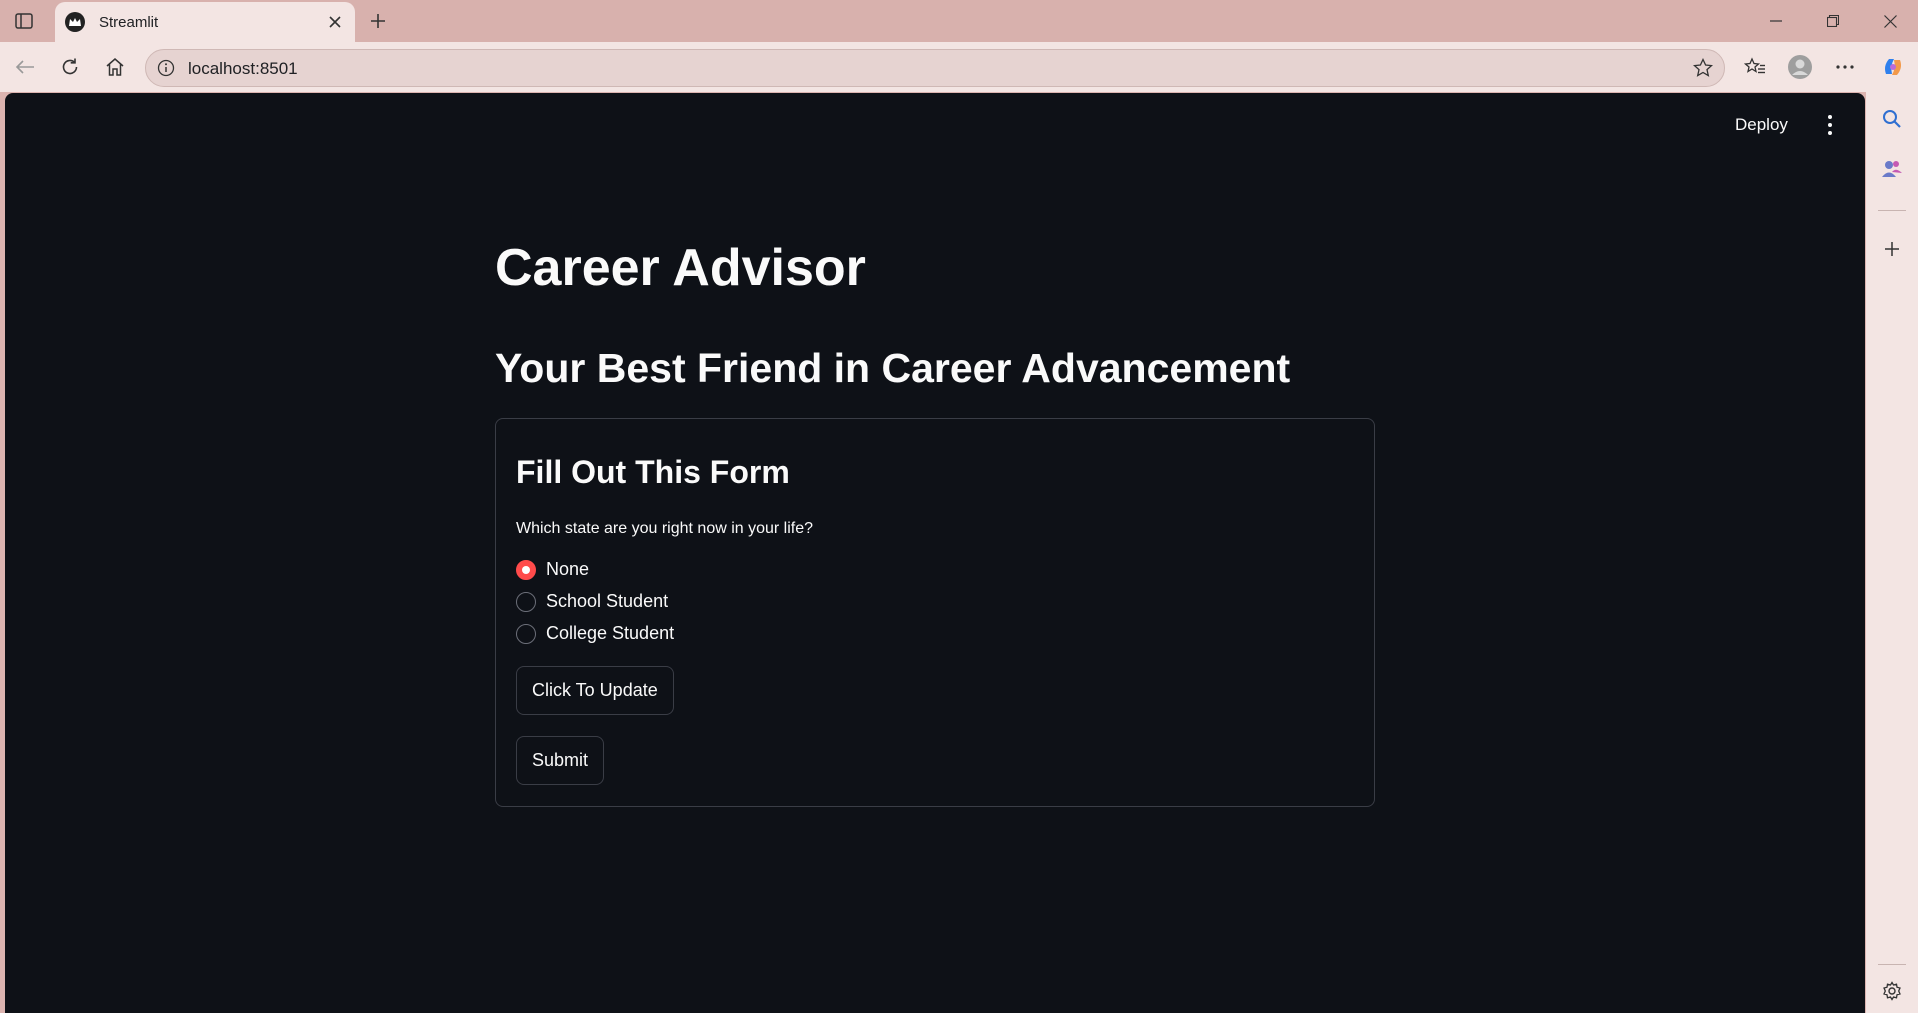  What do you see at coordinates (526, 569) in the screenshot?
I see `radio-button-selected` at bounding box center [526, 569].